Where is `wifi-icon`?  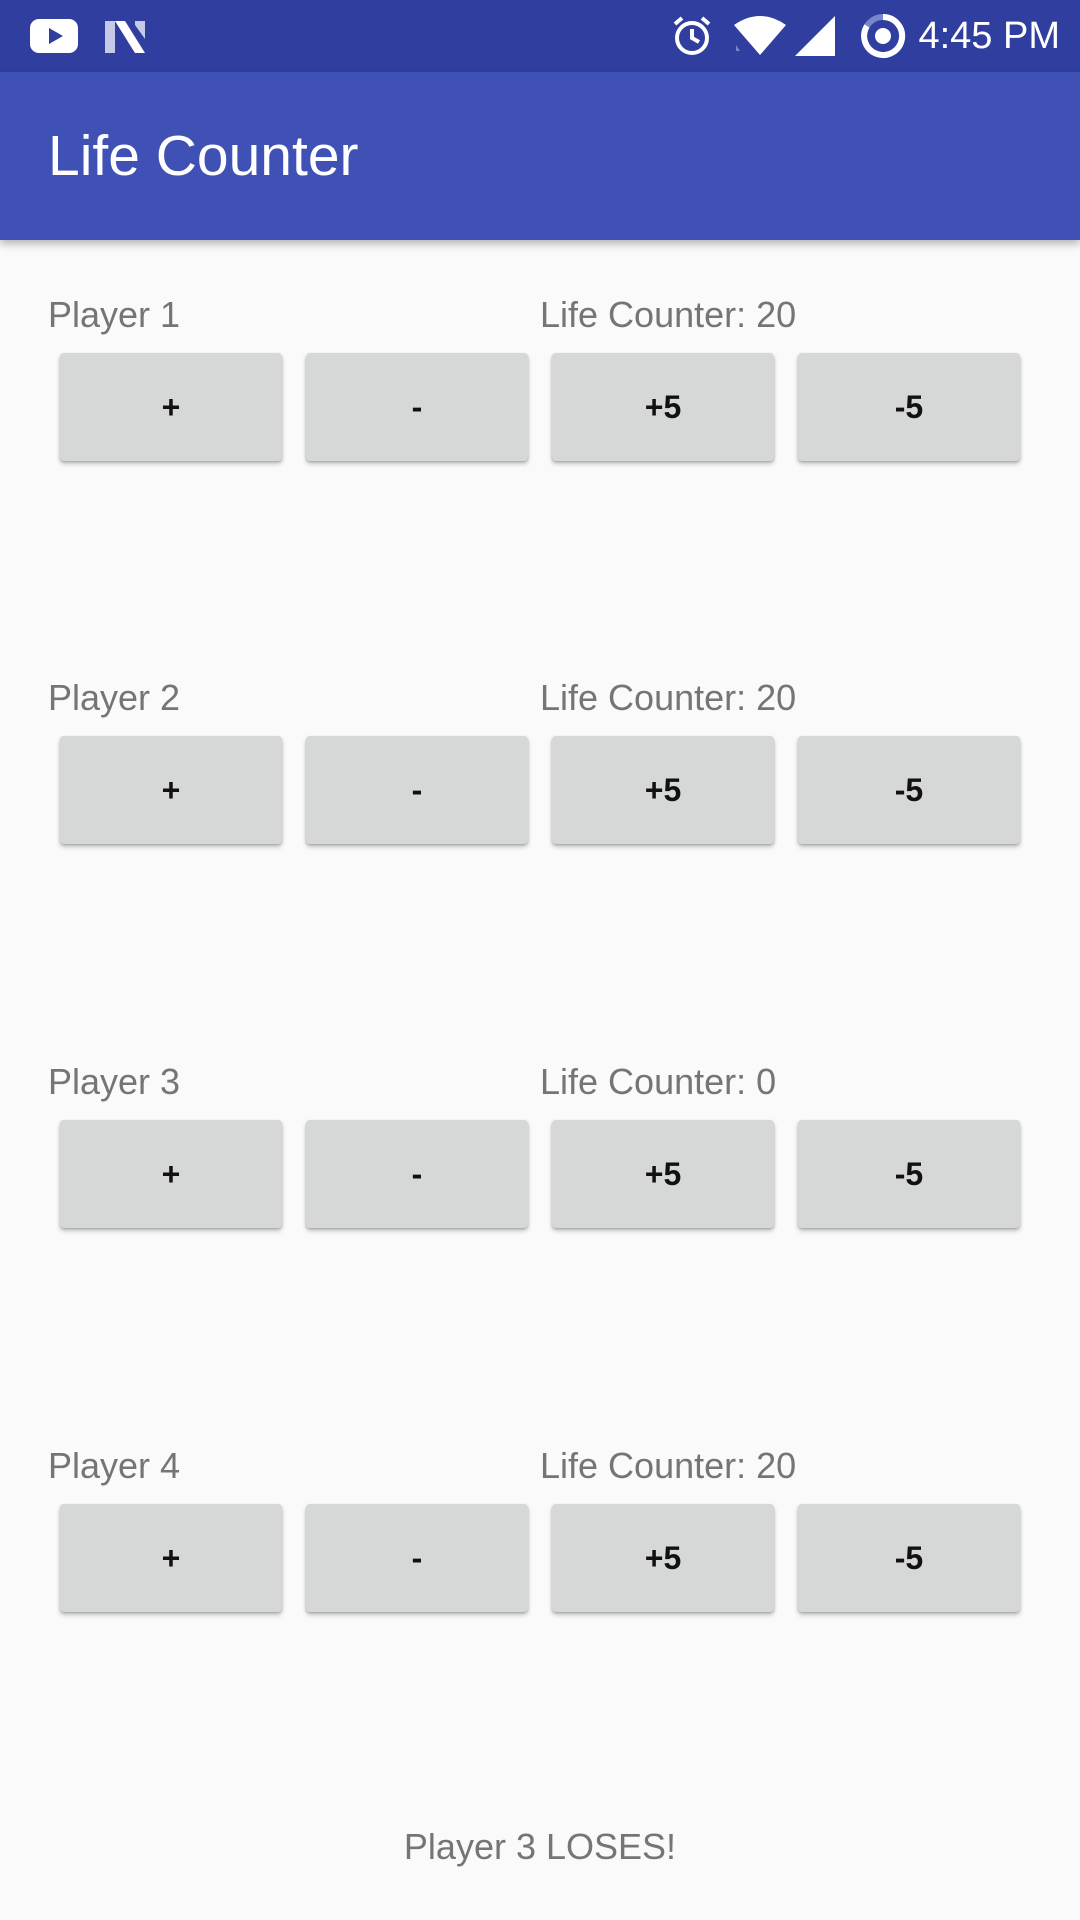
wifi-icon is located at coordinates (760, 36).